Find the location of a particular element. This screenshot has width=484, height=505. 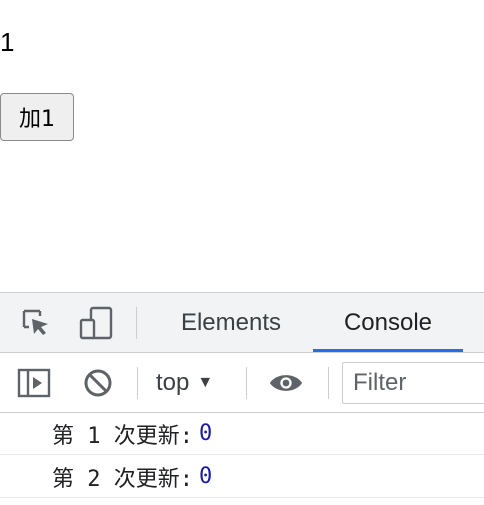

console-message: 第 2 次更新: 0 is located at coordinates (242, 477).